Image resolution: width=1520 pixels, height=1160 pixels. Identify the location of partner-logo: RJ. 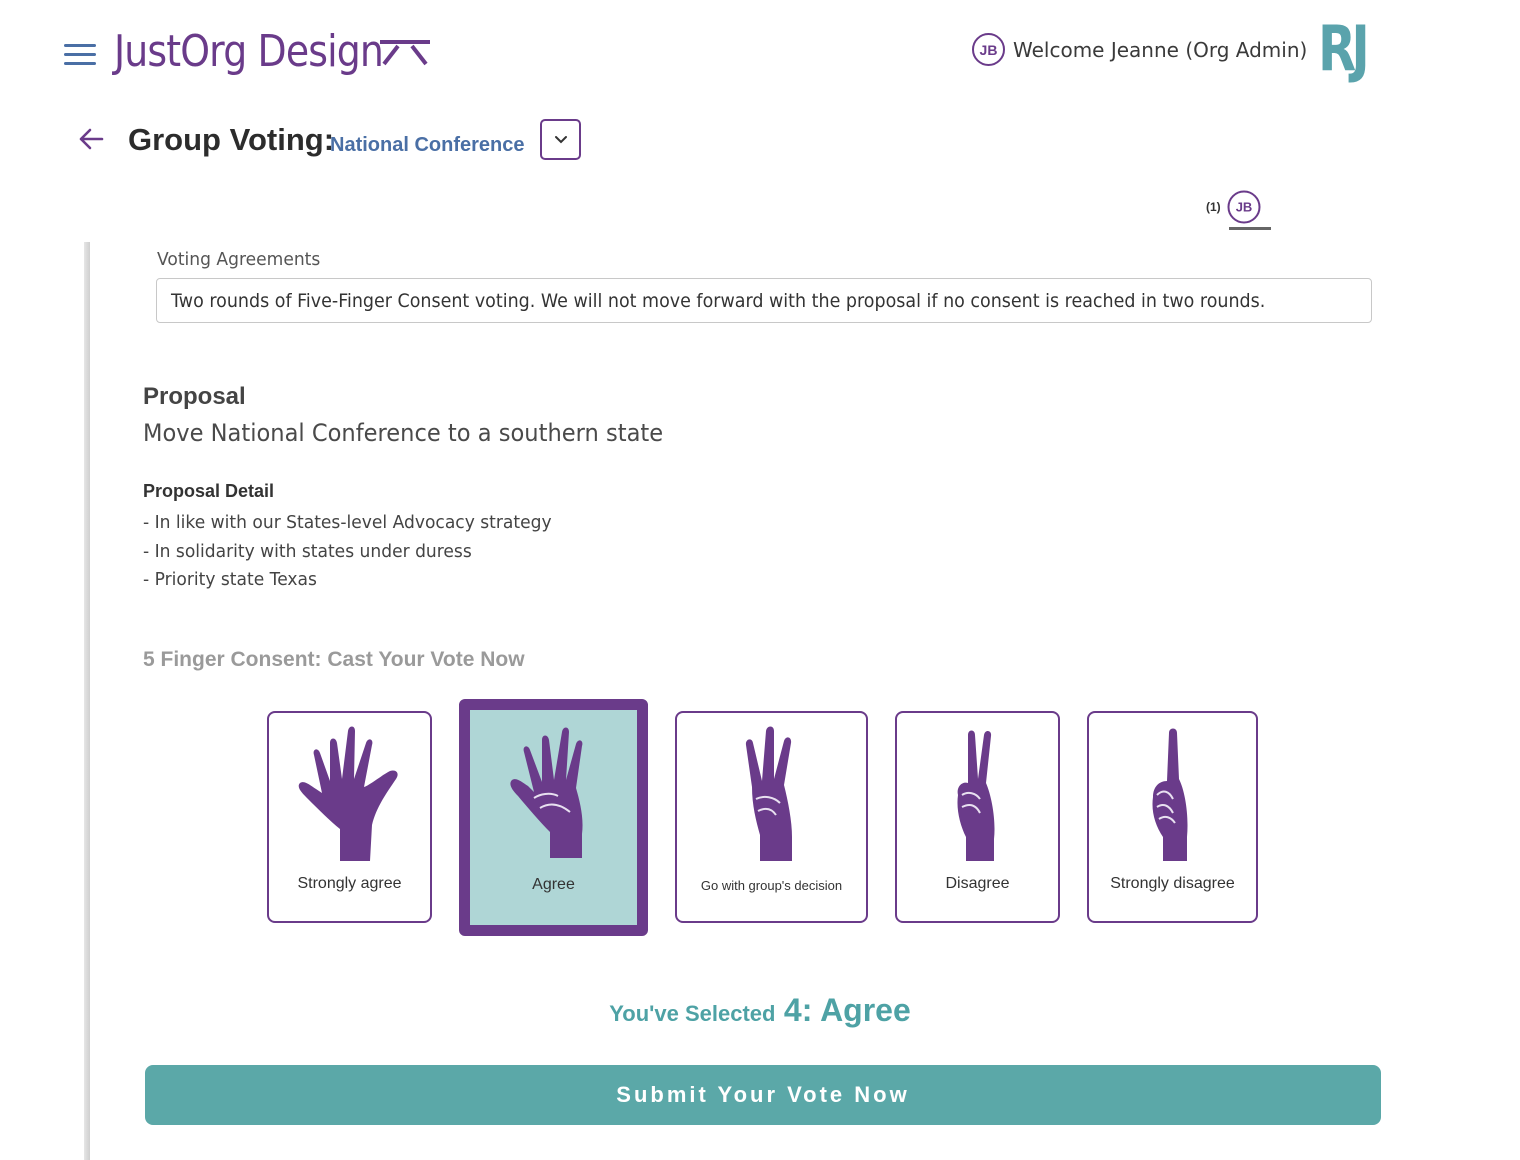
(1344, 48).